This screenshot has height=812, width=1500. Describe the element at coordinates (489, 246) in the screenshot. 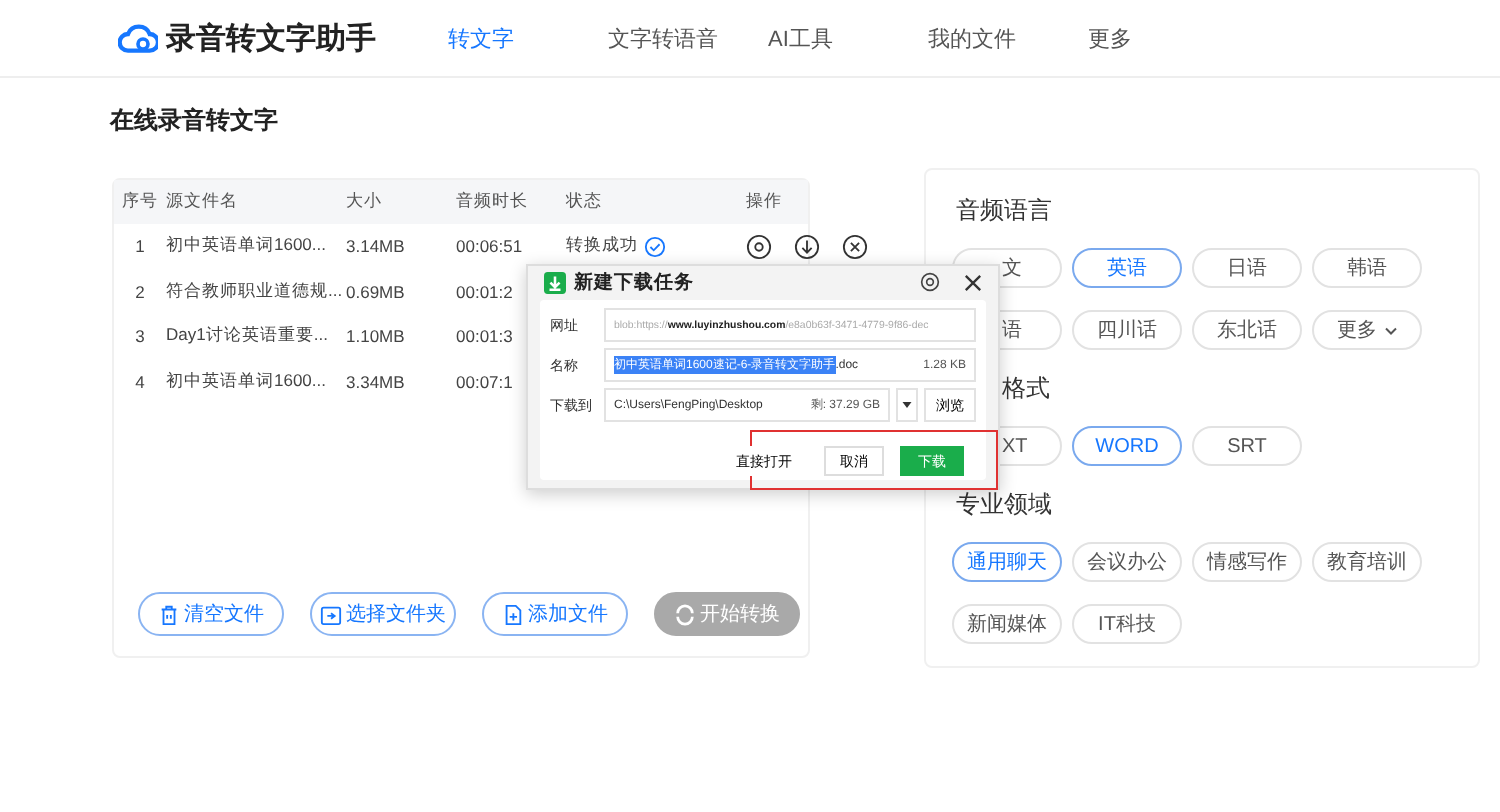

I see `table-cell: 00:06:51` at that location.